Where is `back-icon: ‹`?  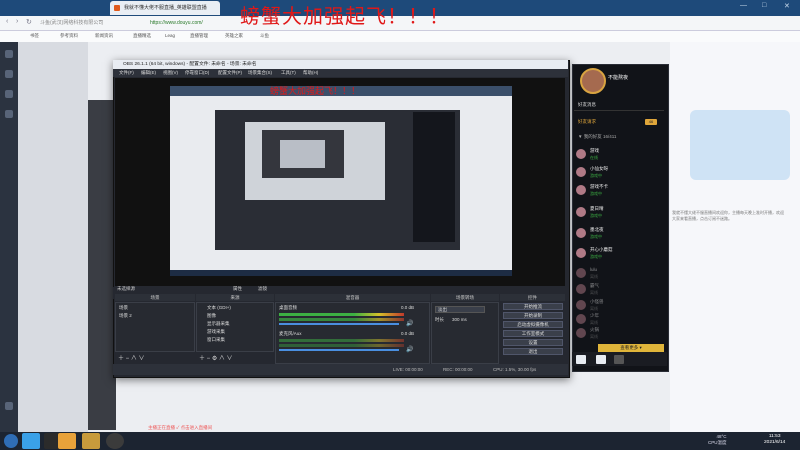
back-icon: ‹ is located at coordinates (7, 21).